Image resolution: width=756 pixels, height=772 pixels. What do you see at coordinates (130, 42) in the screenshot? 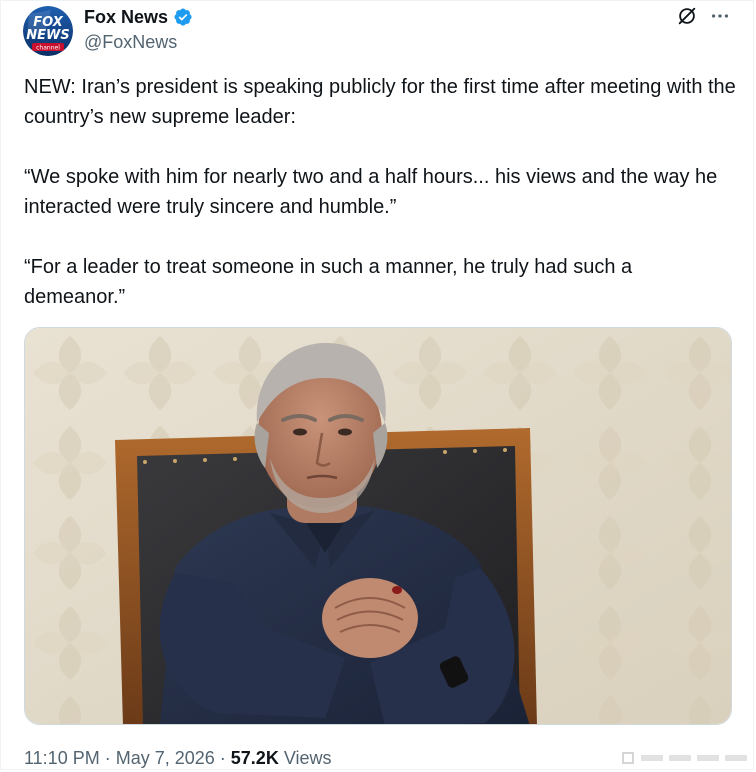
I see `author-handle: @FoxNews` at bounding box center [130, 42].